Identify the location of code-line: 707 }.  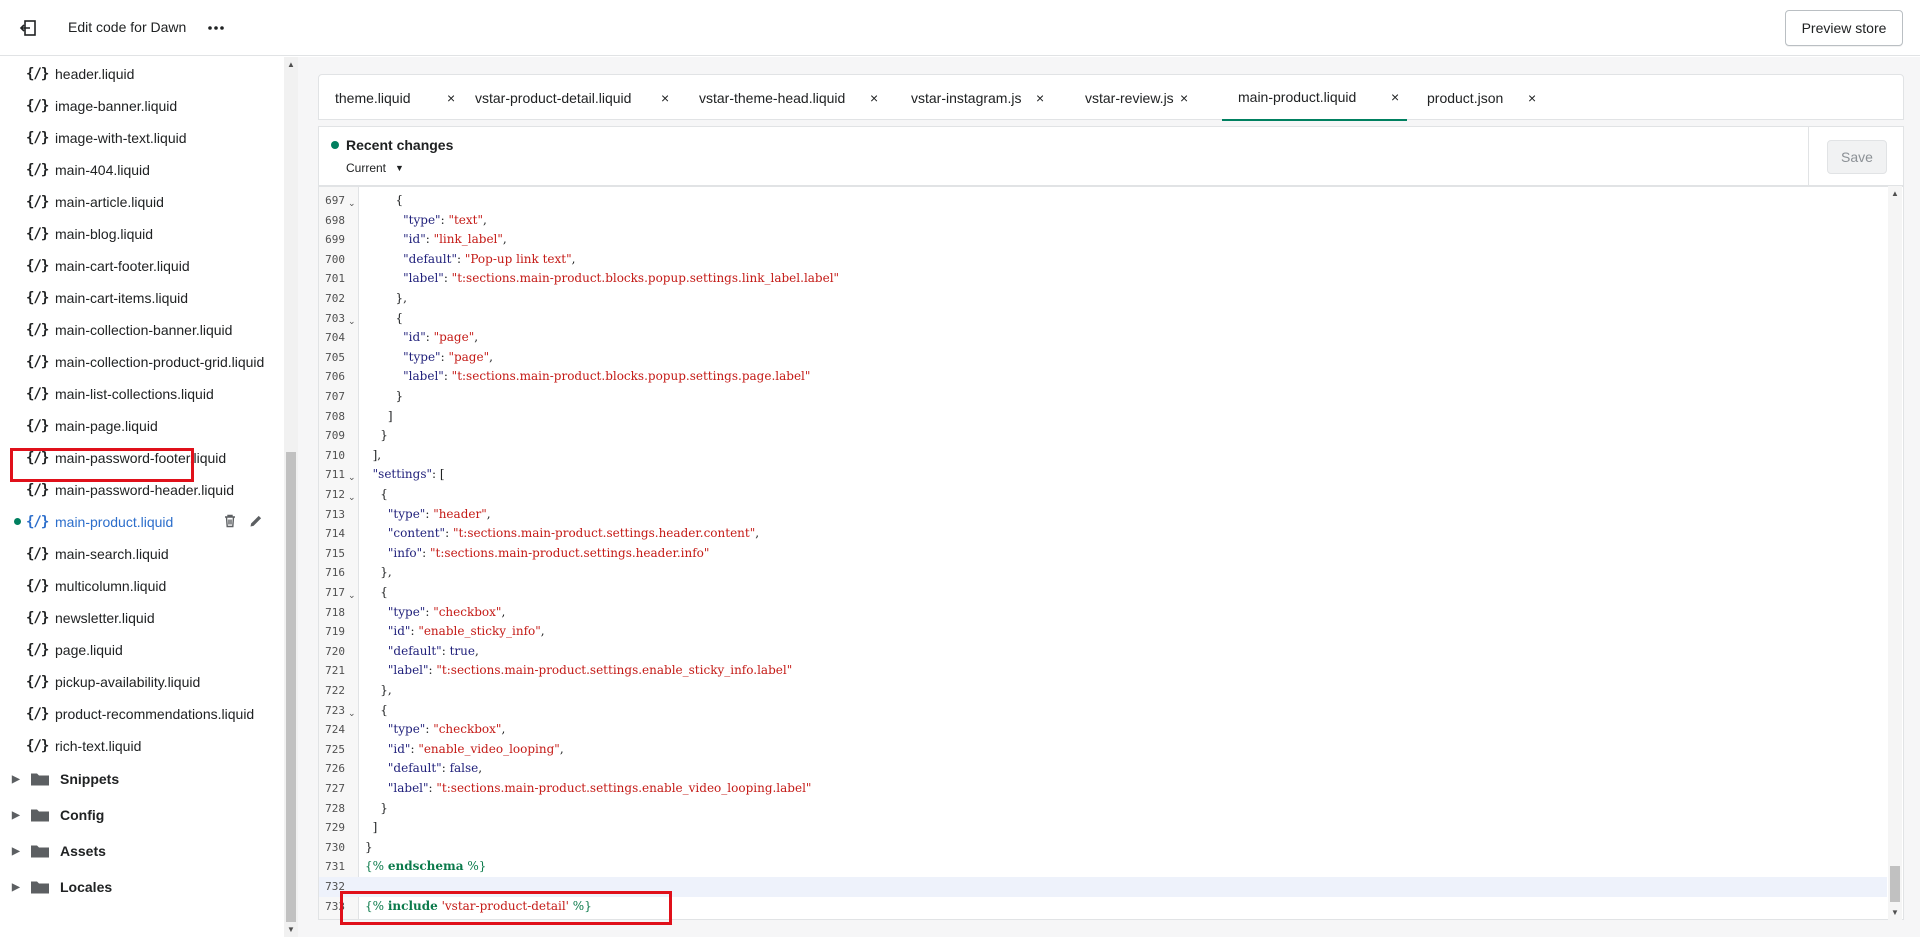
(1103, 397).